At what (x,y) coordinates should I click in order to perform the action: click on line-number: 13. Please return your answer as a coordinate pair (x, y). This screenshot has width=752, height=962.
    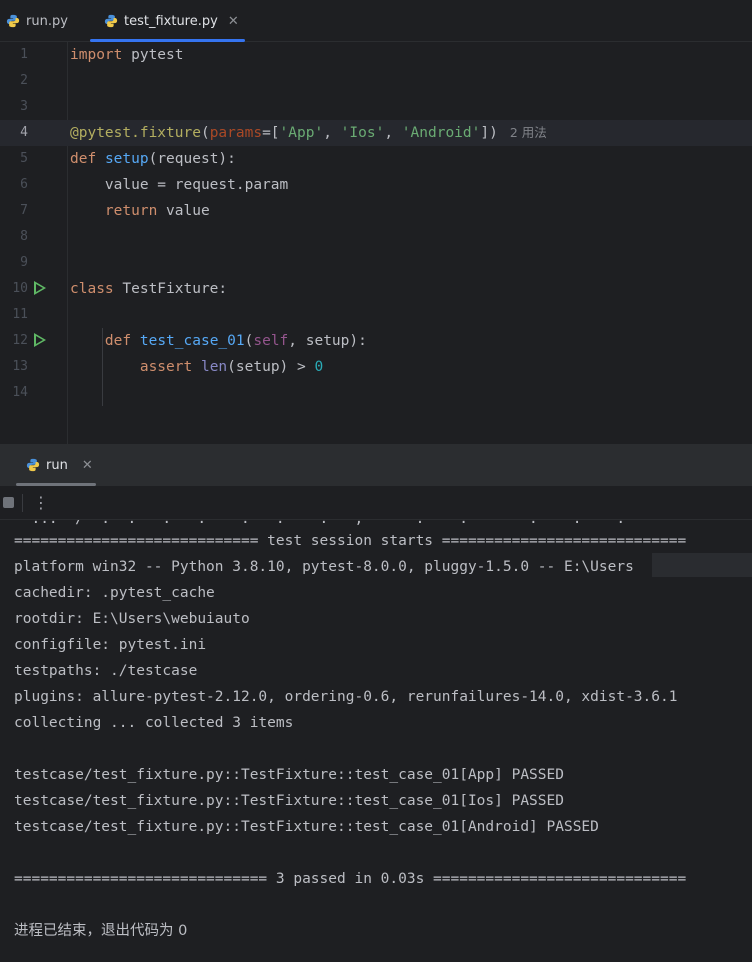
    Looking at the image, I should click on (20, 366).